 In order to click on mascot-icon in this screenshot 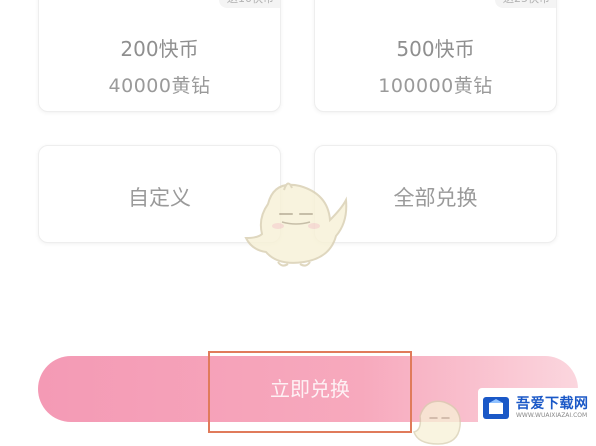, I will do `click(296, 224)`.